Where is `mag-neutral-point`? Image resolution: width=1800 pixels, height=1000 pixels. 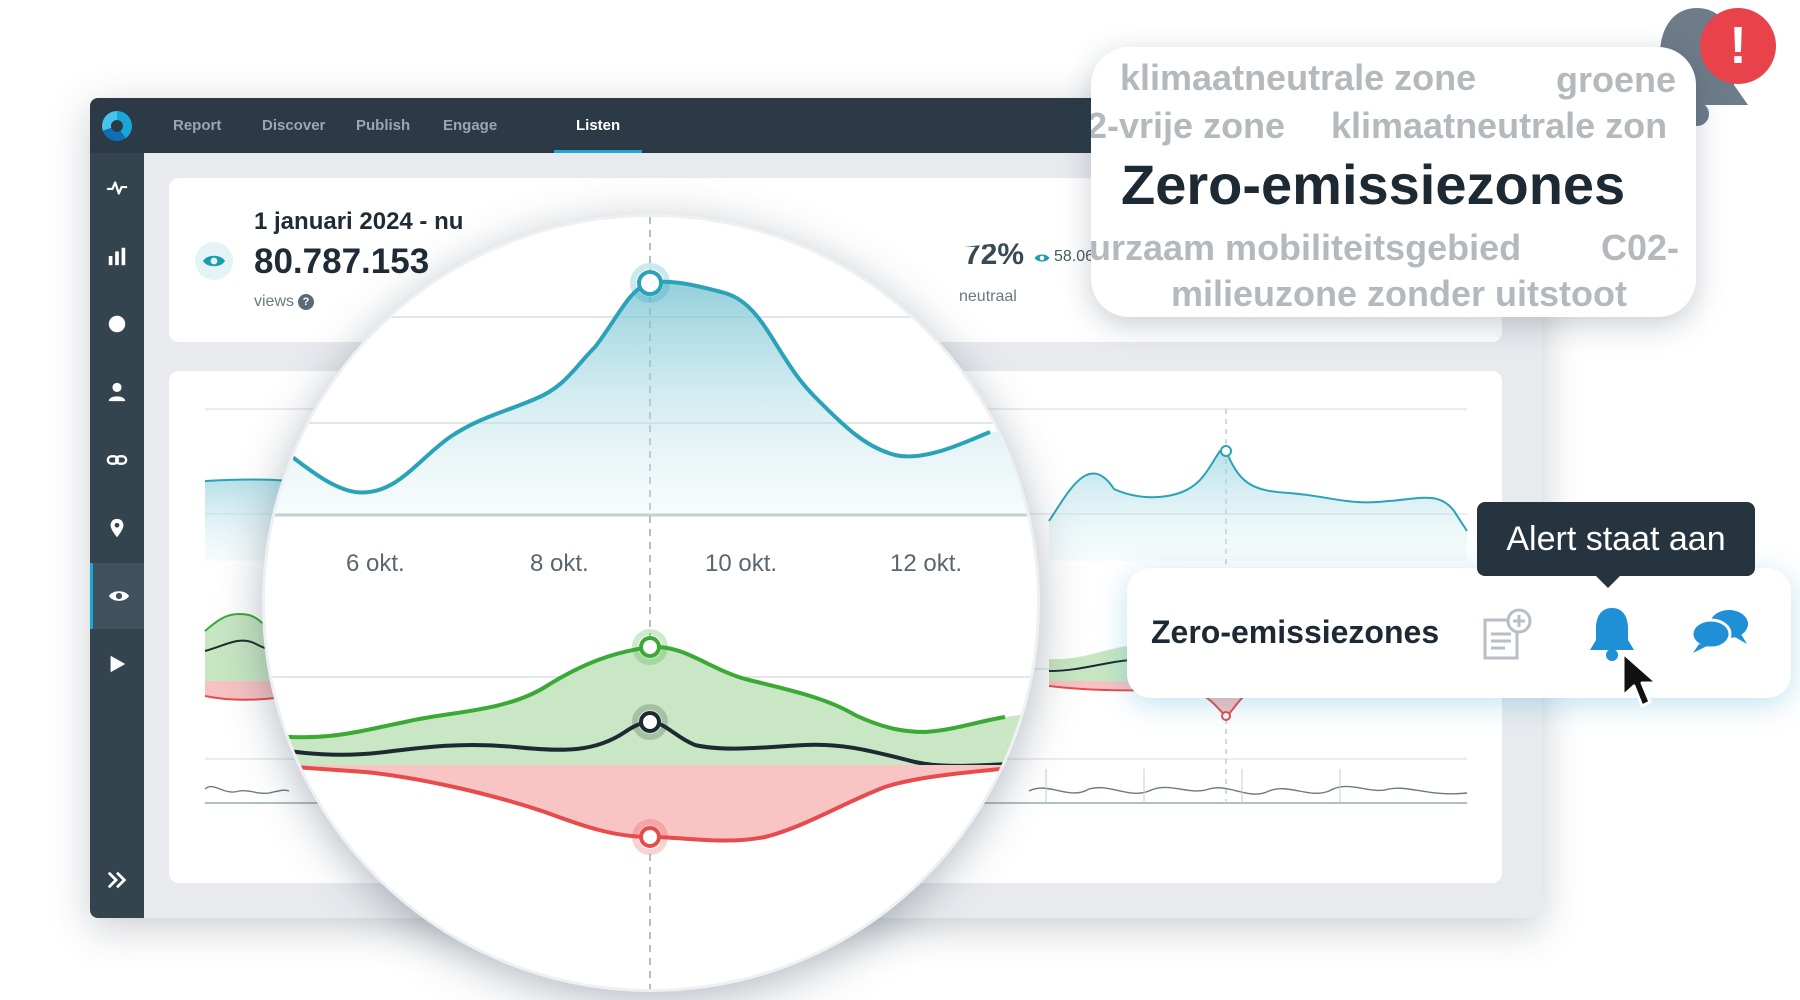
mag-neutral-point is located at coordinates (650, 722).